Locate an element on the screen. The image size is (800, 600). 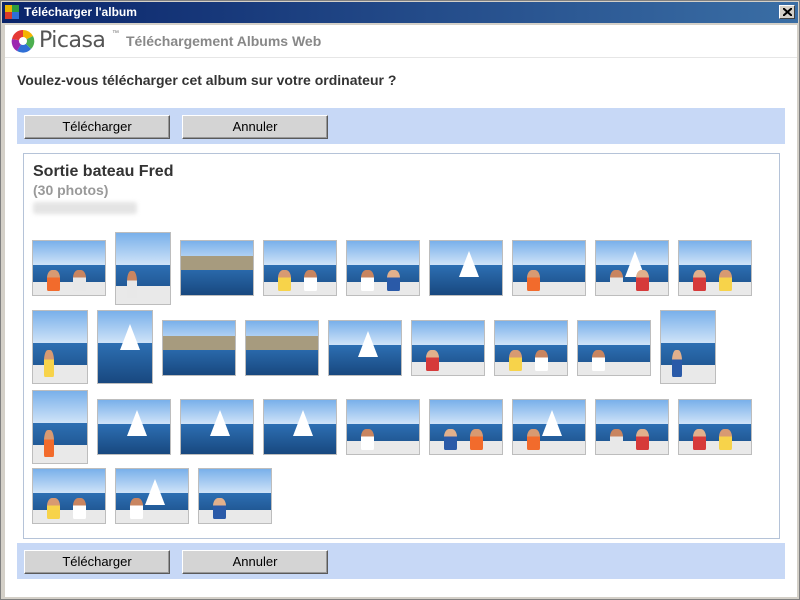
photo-thumbnail-man-and-sail is located at coordinates (549, 427).